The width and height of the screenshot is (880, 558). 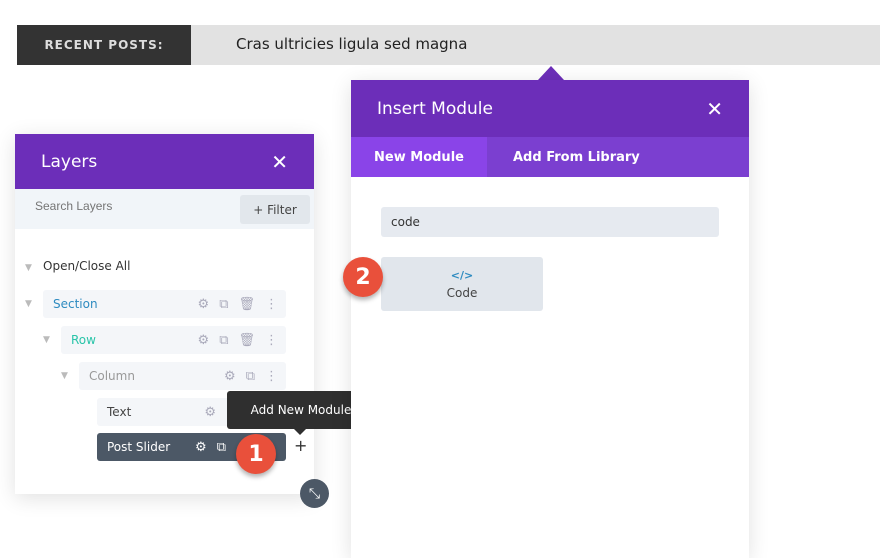 What do you see at coordinates (112, 376) in the screenshot?
I see `layer-label: Column` at bounding box center [112, 376].